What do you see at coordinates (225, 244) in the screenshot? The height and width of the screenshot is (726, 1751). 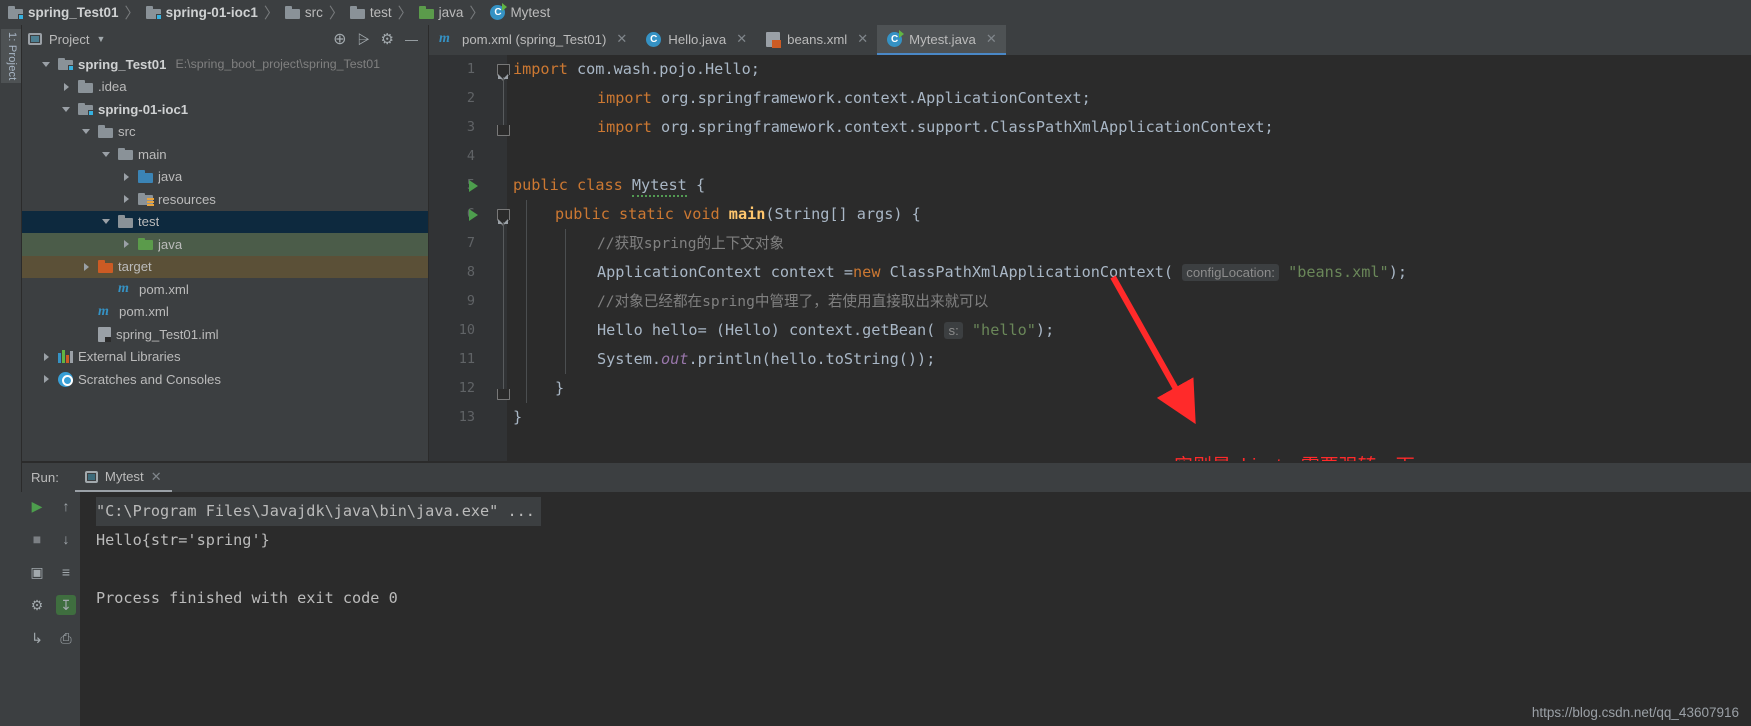 I see `tree-node-test-java: java` at bounding box center [225, 244].